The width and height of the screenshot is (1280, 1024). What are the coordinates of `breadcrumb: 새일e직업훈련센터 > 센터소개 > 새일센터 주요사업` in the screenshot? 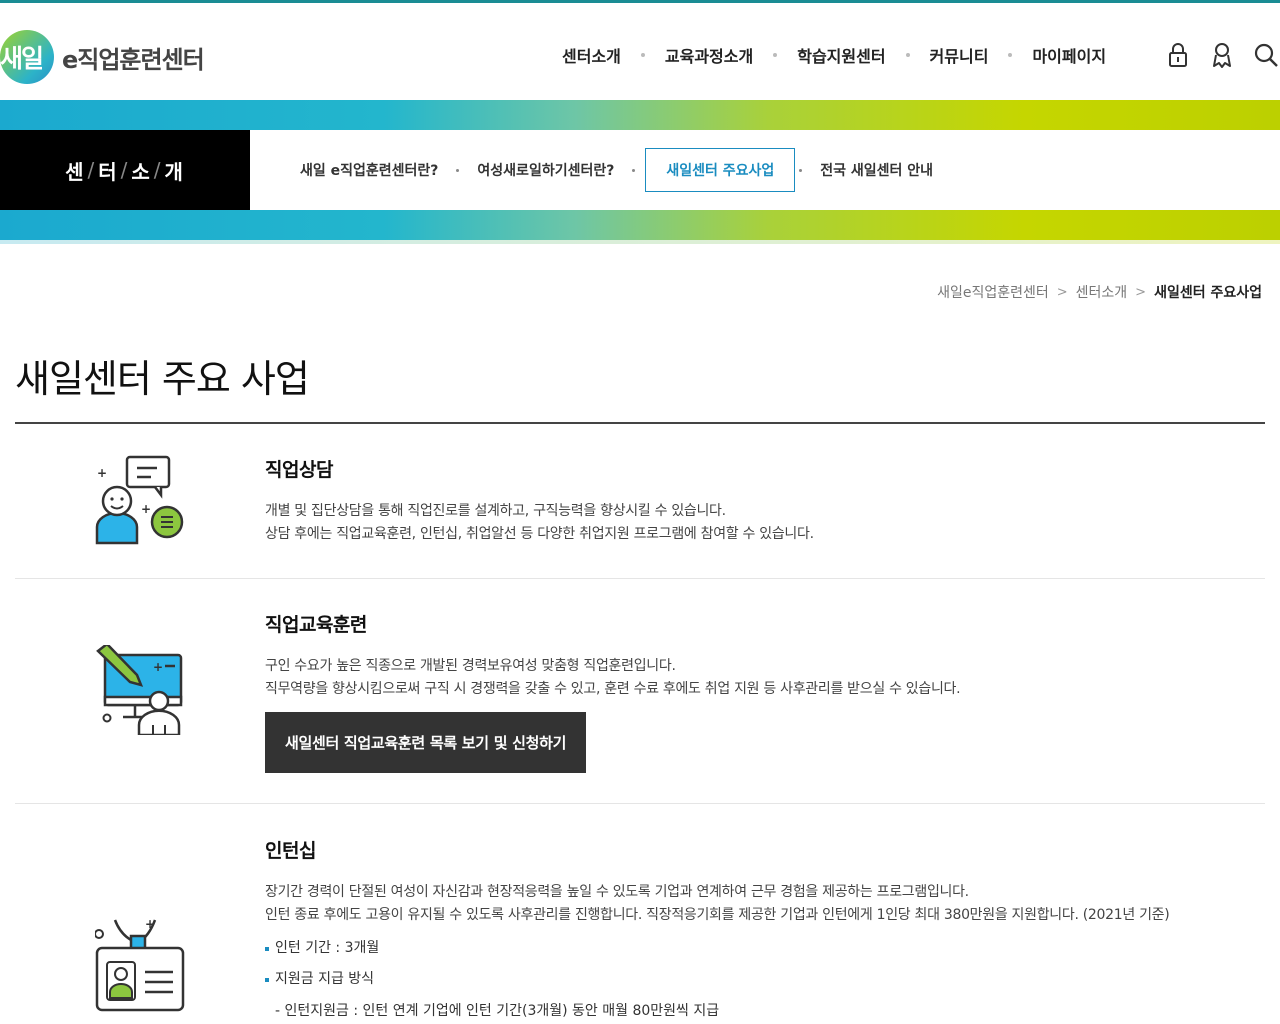 It's located at (1099, 292).